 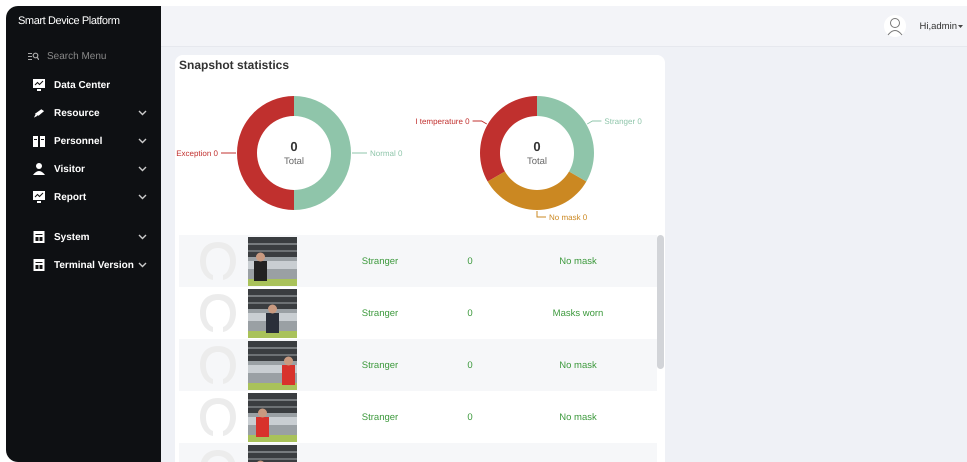 I want to click on segment-label: No mask 0, so click(x=568, y=217).